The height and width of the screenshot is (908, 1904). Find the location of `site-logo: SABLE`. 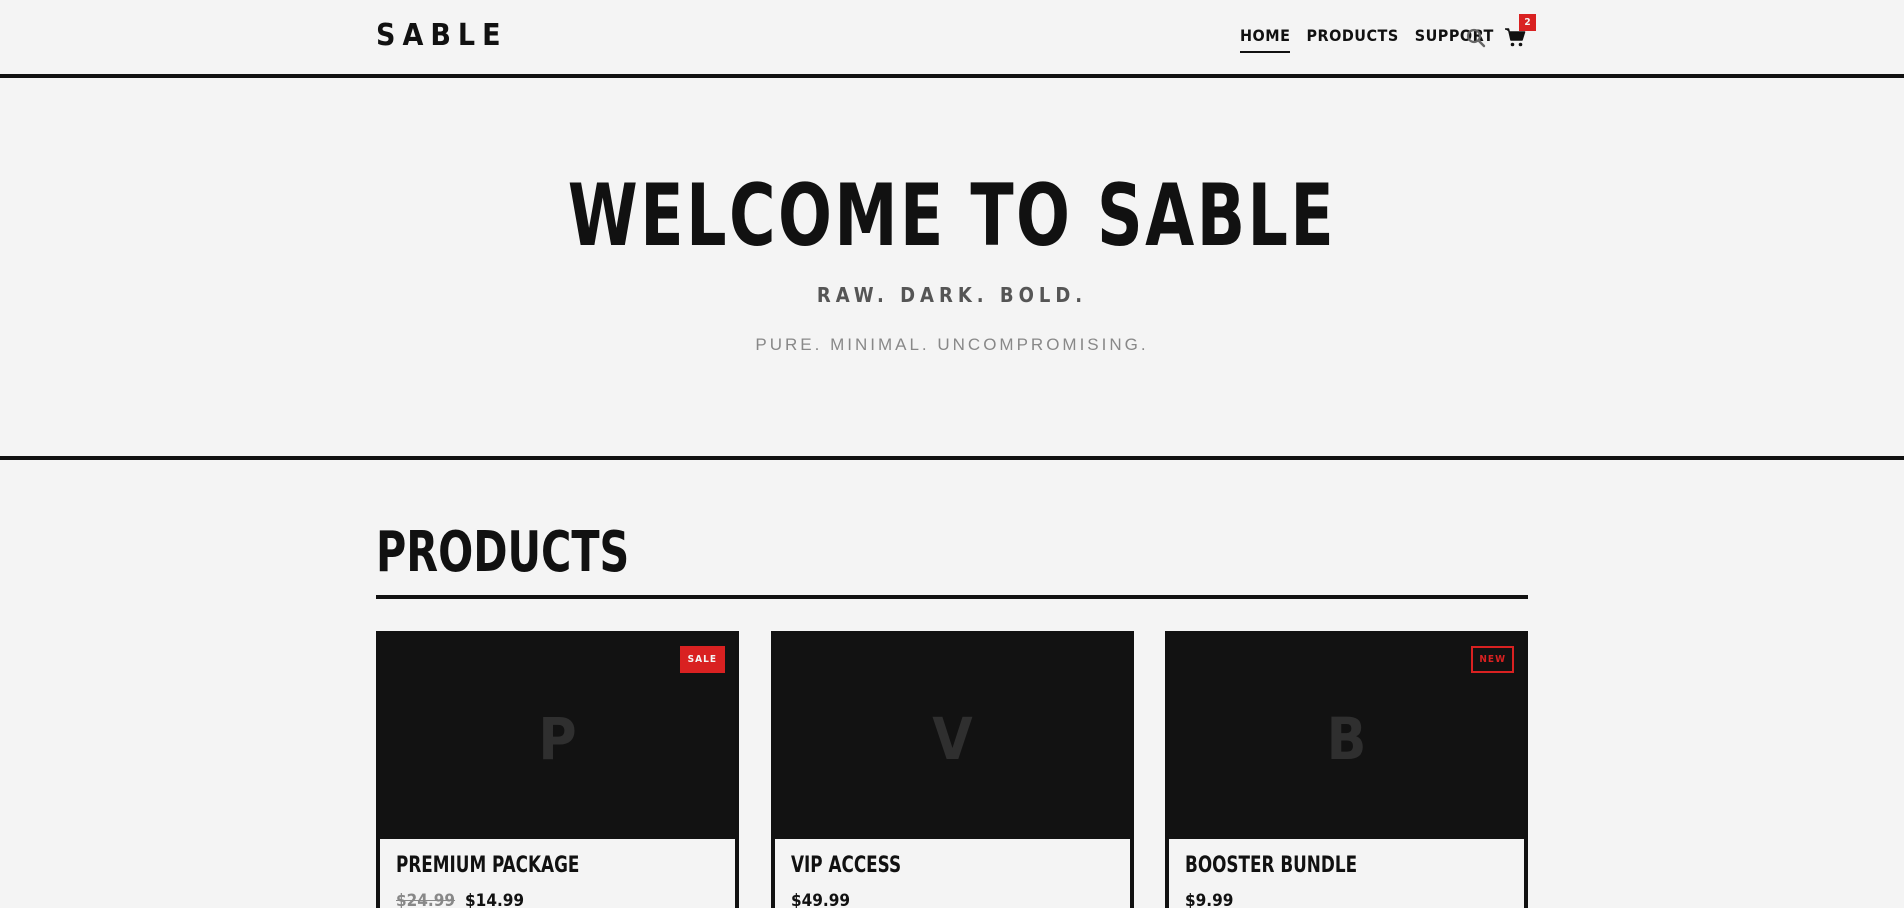

site-logo: SABLE is located at coordinates (442, 35).